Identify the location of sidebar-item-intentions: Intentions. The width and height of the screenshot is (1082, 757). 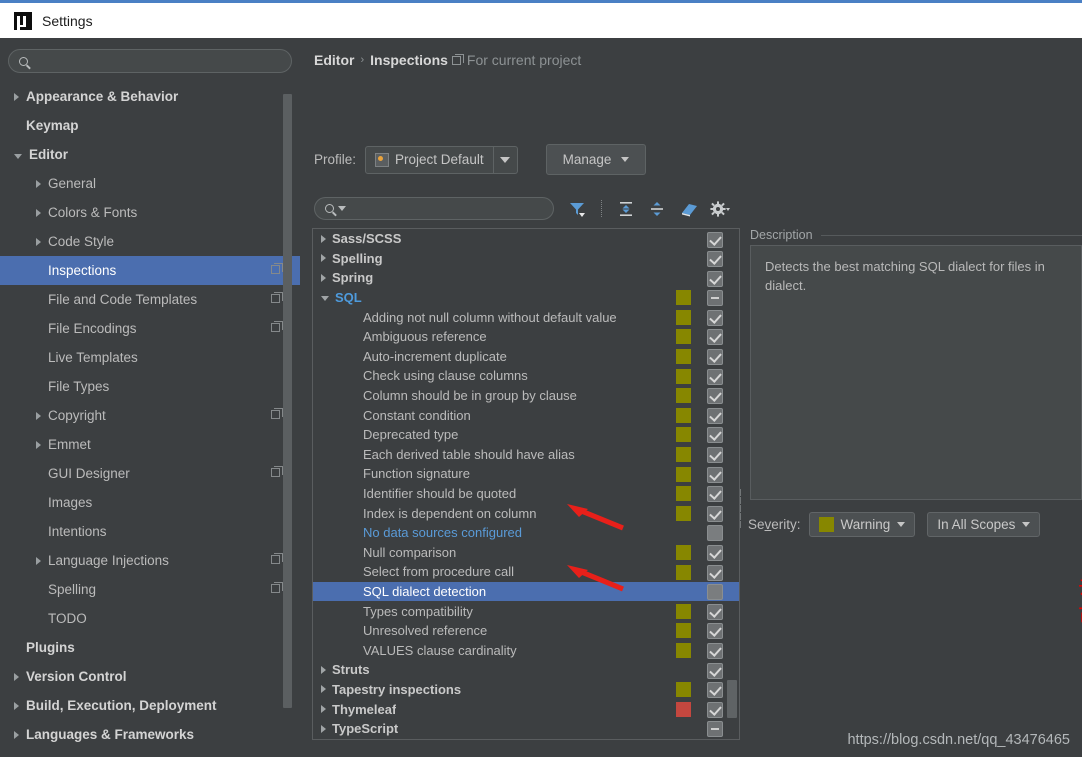
(150, 531).